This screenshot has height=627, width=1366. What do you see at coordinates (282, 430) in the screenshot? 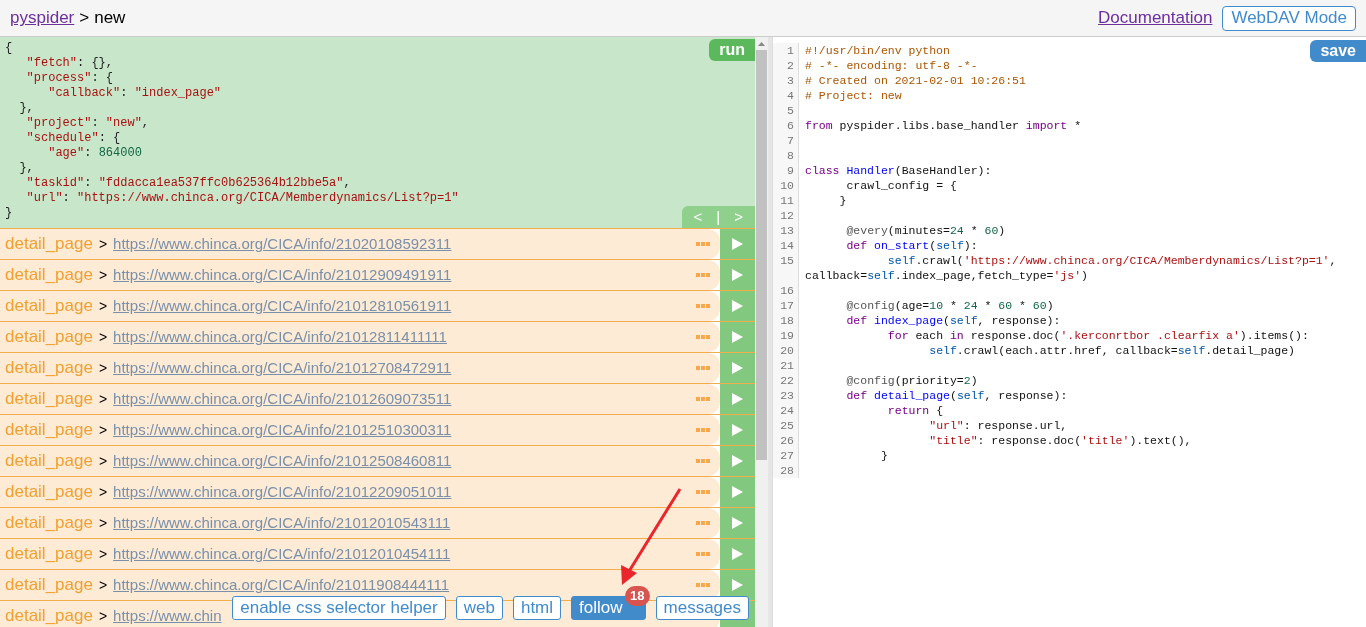
I see `follow-url-link: https://www.chinca.org/CICA/info/21012510300311` at bounding box center [282, 430].